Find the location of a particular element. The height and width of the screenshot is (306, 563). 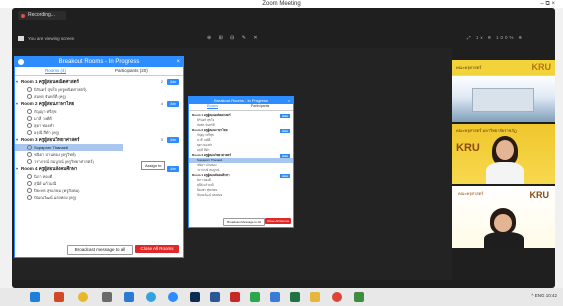

store-icon is located at coordinates (129, 297).